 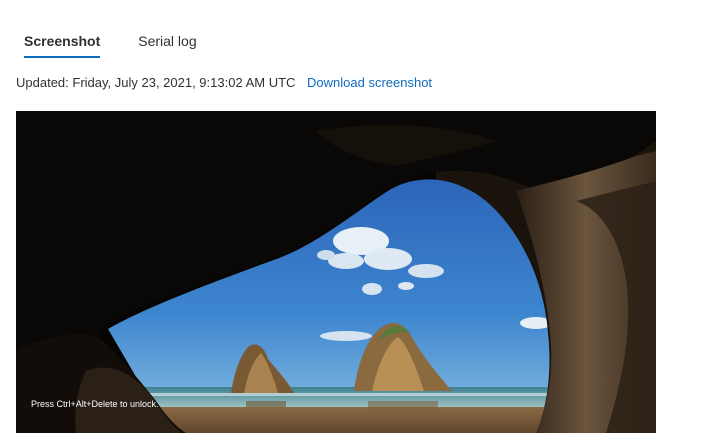 I want to click on tab-screenshot: Screenshot, so click(x=62, y=41).